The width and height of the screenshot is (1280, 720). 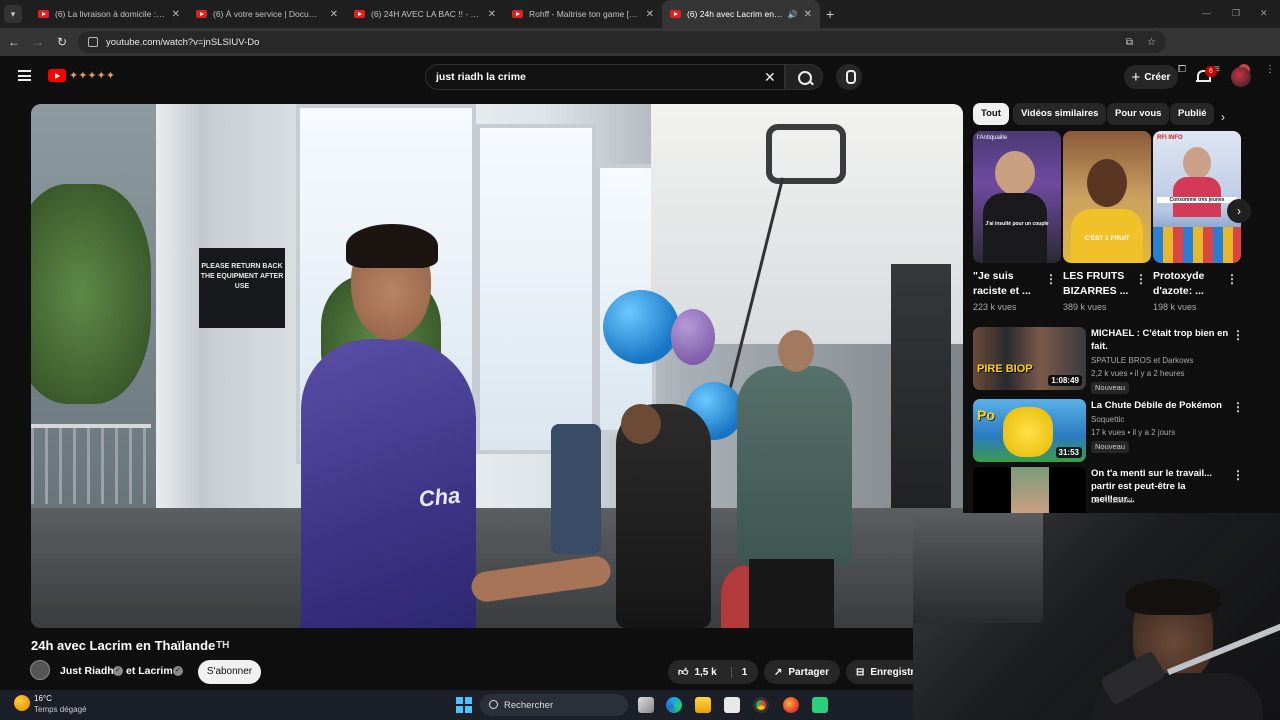 I want to click on chip-for-you: Pour vous, so click(x=1138, y=114).